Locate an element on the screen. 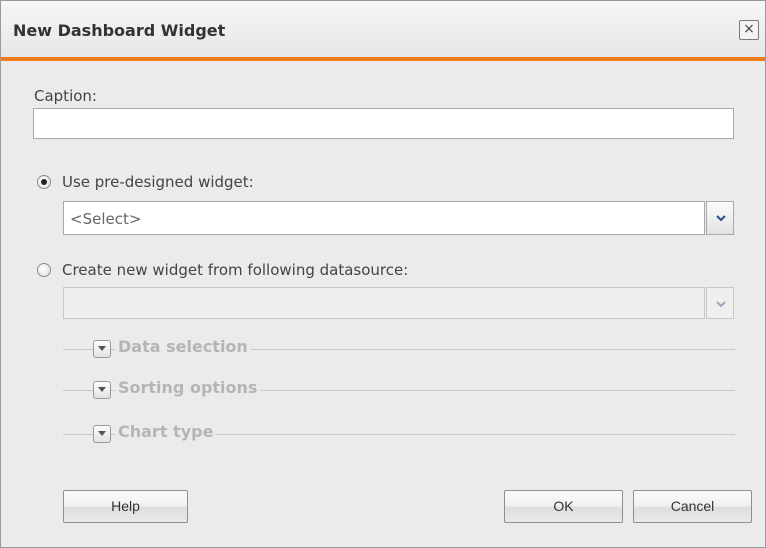  section-title: Data selection is located at coordinates (183, 346).